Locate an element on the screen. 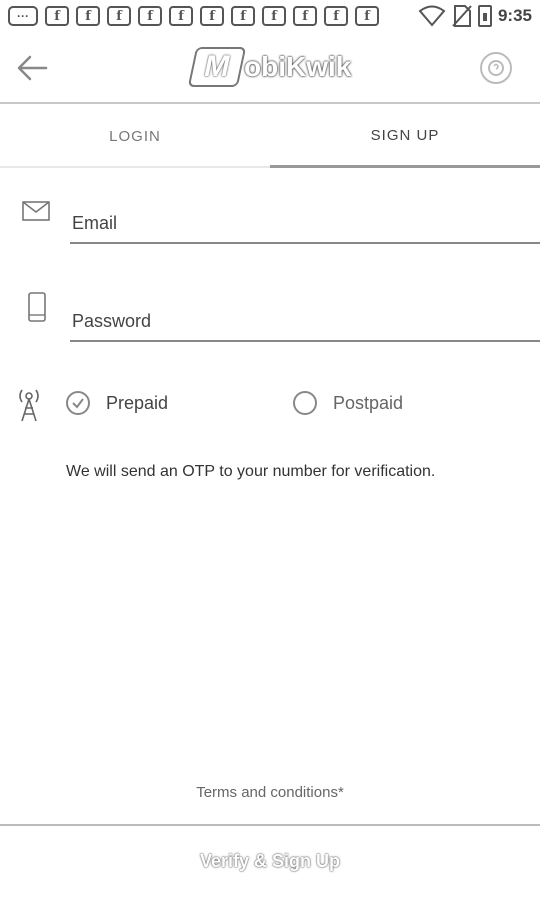 The height and width of the screenshot is (897, 540). email-field is located at coordinates (305, 224).